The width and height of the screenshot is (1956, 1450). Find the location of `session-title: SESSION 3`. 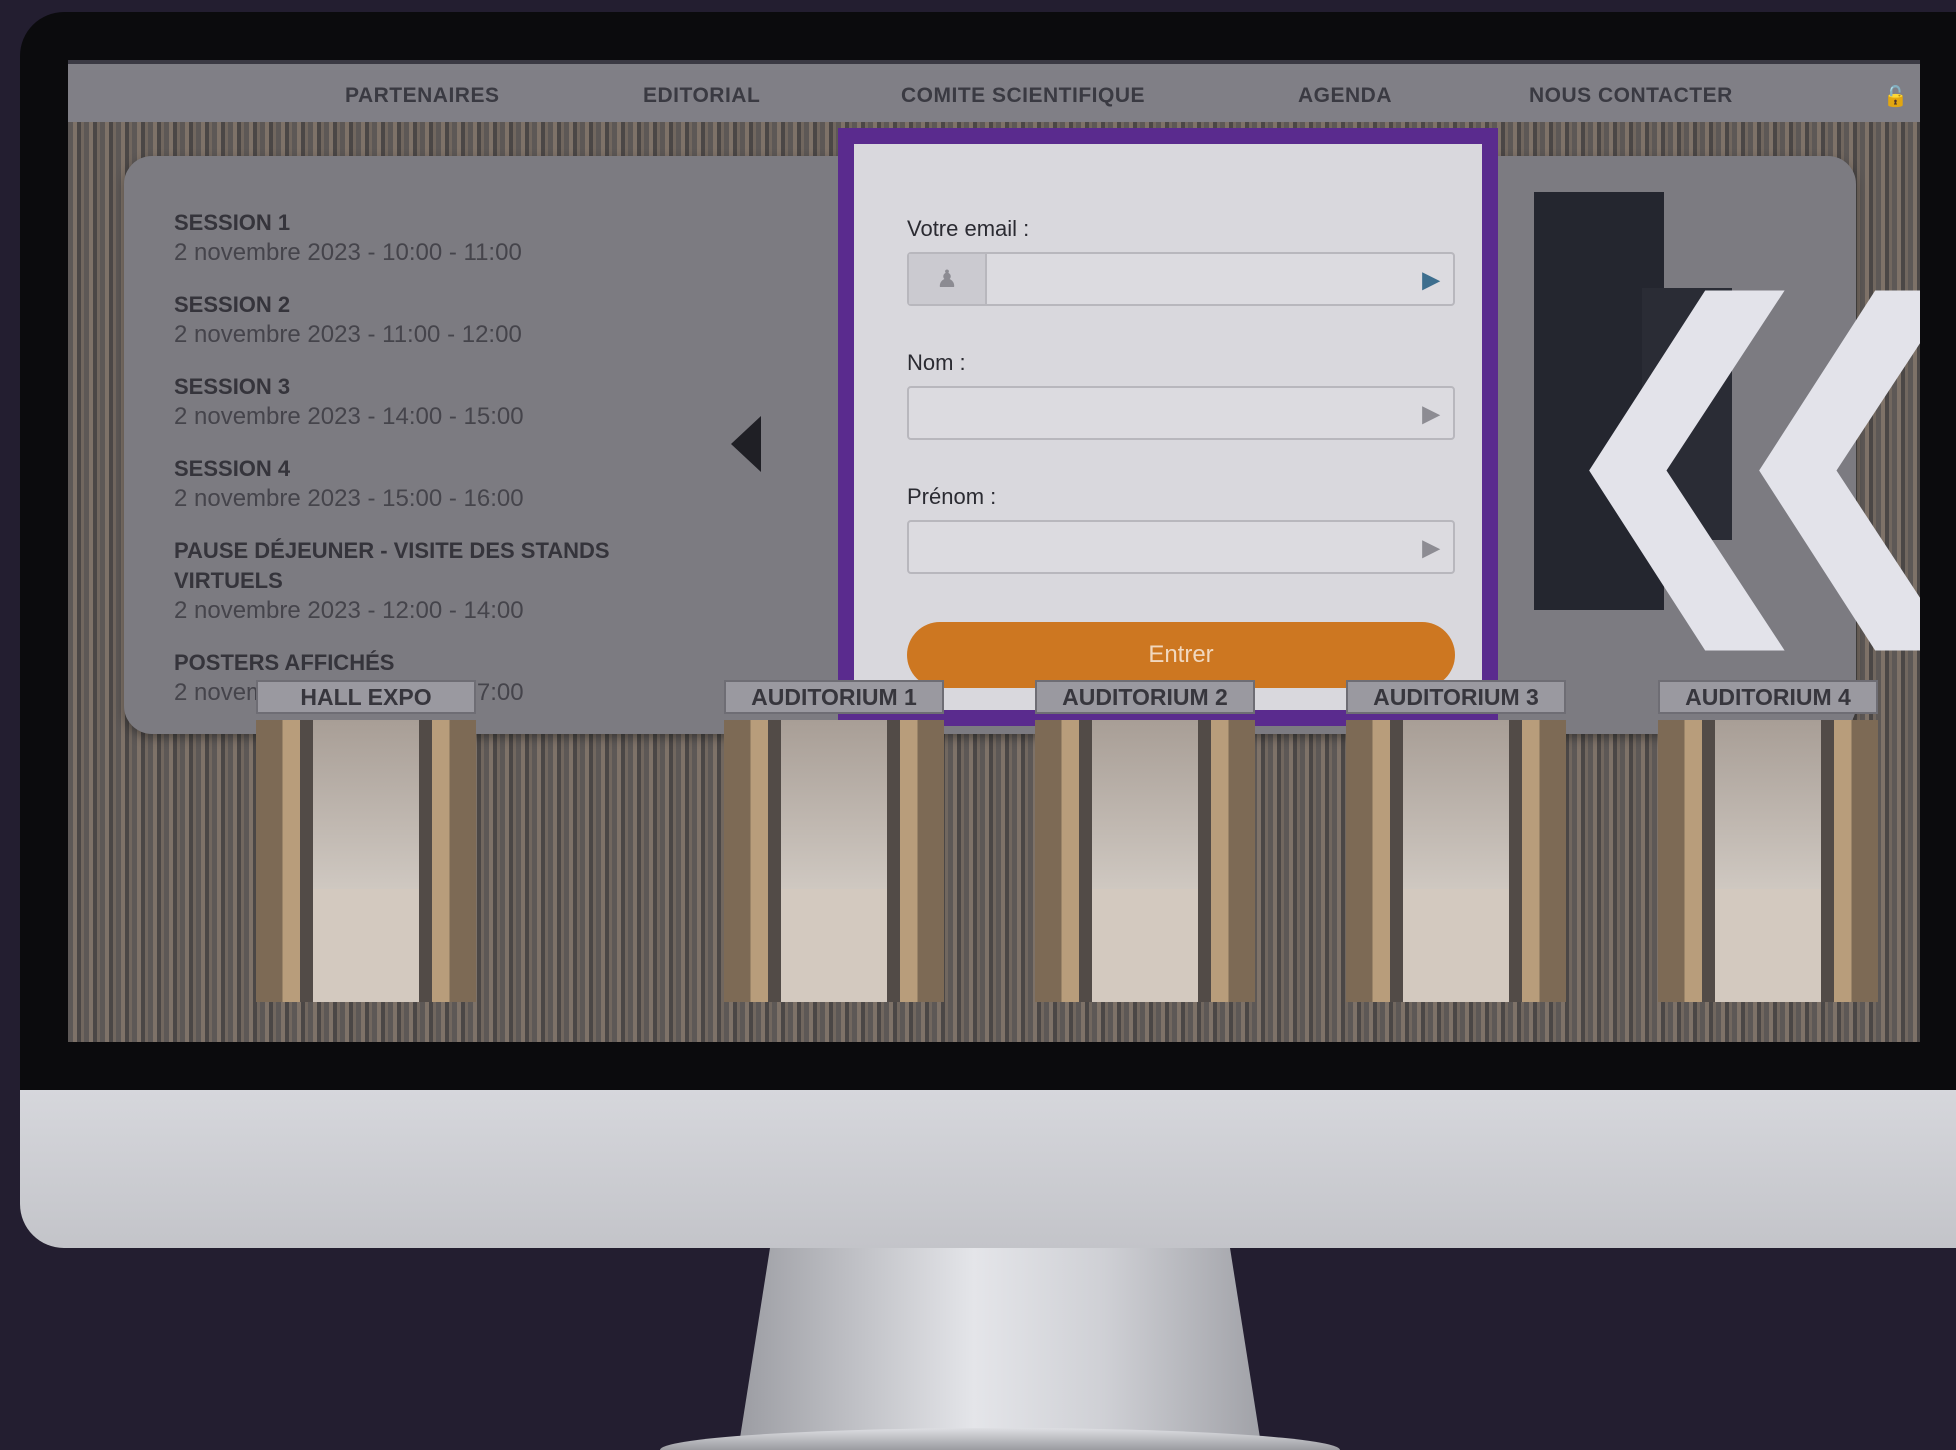

session-title: SESSION 3 is located at coordinates (232, 386).